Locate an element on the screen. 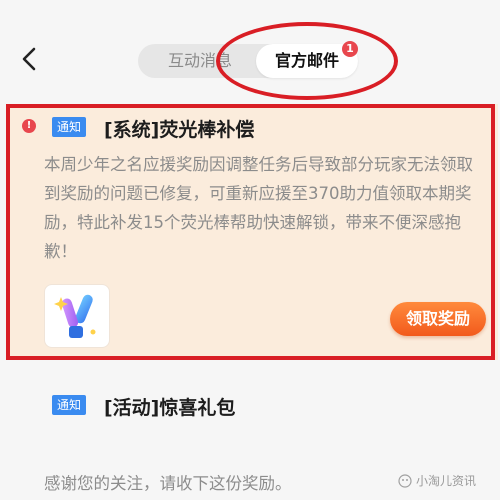 This screenshot has width=500, height=500. mail-title: [活动]惊喜礼包 is located at coordinates (170, 408).